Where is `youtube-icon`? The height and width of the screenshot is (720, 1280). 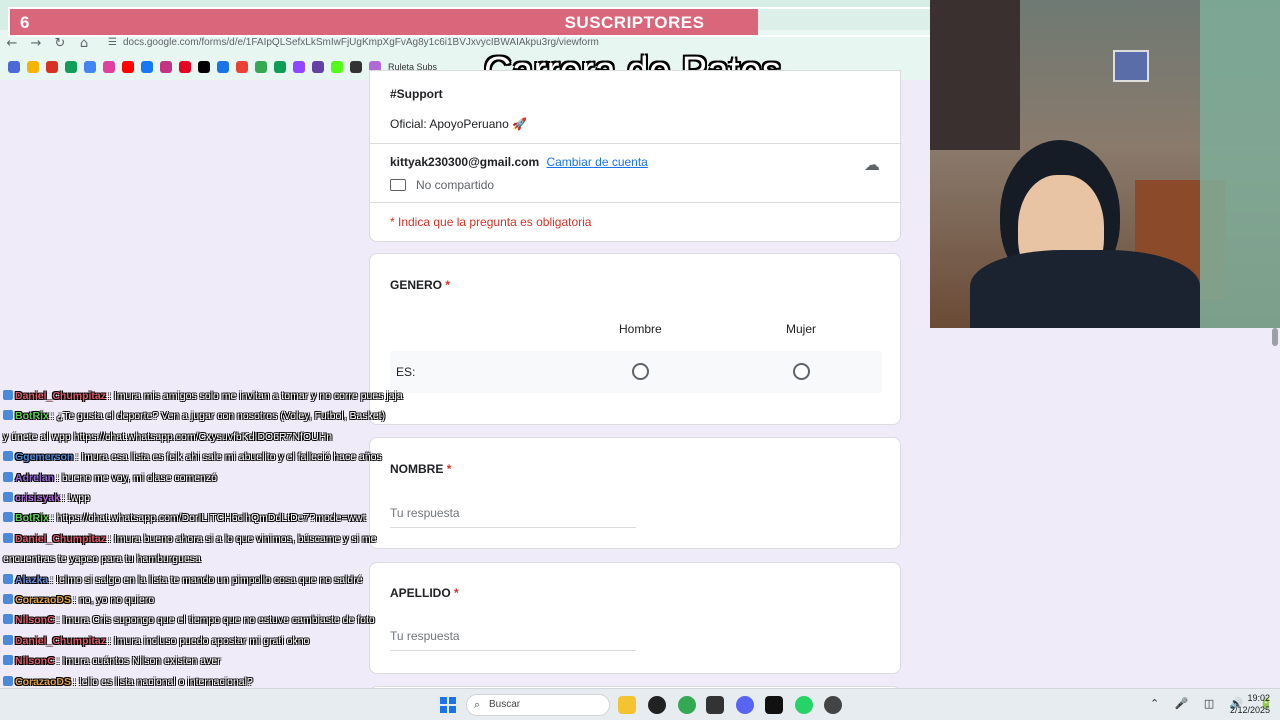 youtube-icon is located at coordinates (128, 67).